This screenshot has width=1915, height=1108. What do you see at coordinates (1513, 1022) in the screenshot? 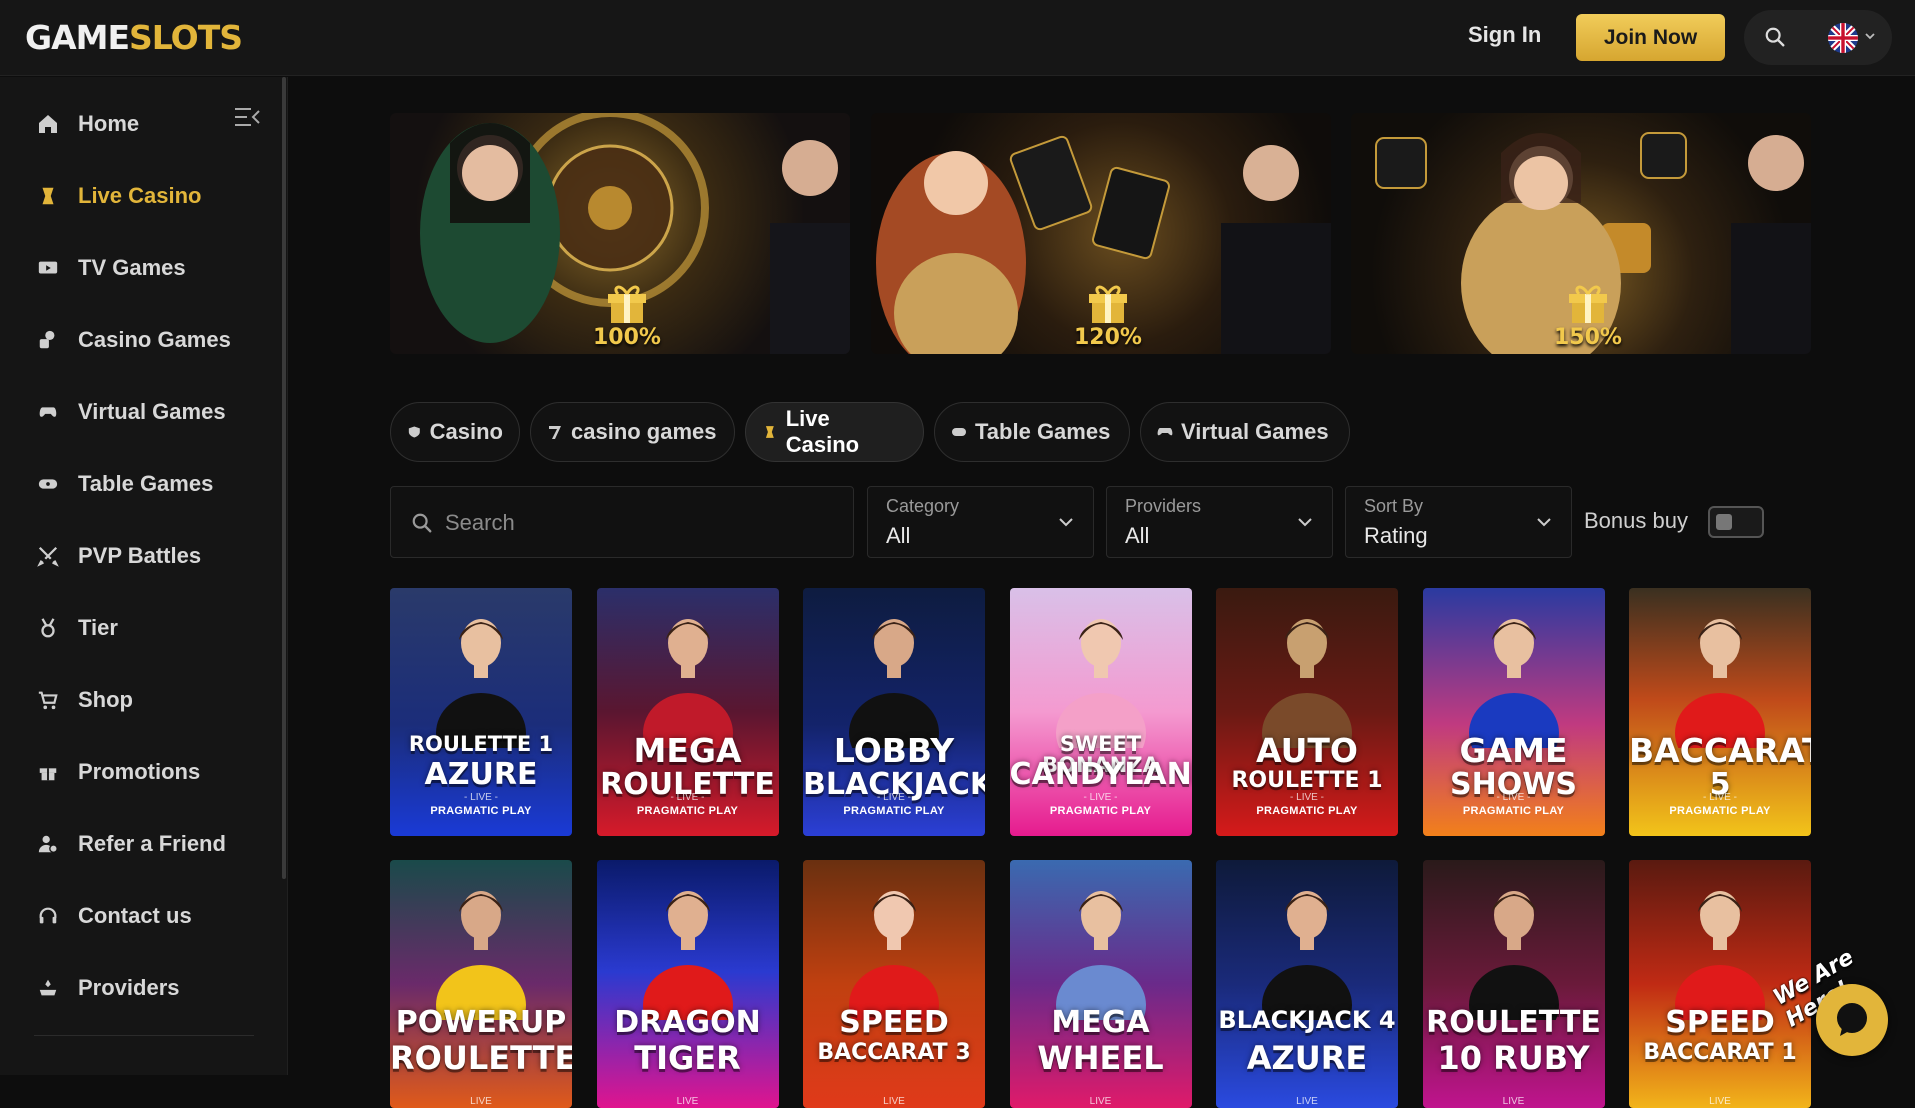
I see `game-title-line-1: ROULETTE` at bounding box center [1513, 1022].